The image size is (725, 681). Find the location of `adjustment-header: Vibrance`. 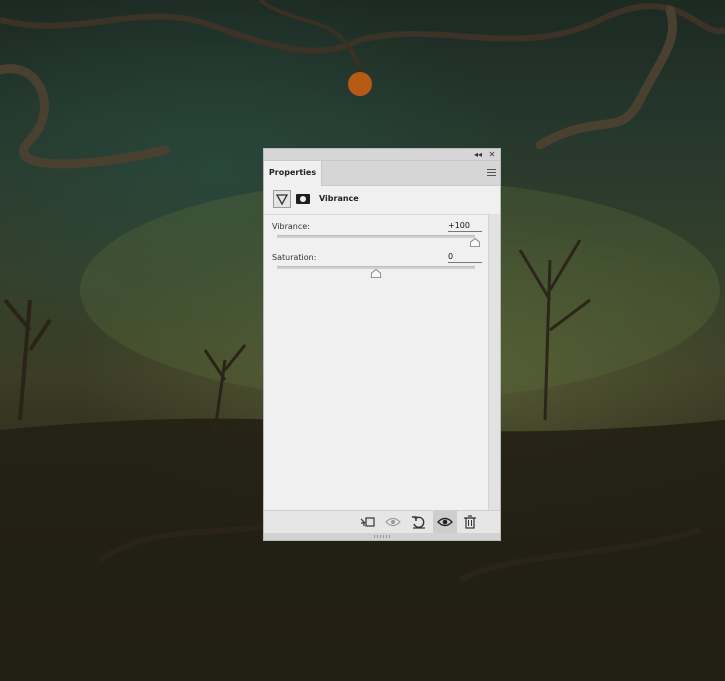

adjustment-header: Vibrance is located at coordinates (382, 200).